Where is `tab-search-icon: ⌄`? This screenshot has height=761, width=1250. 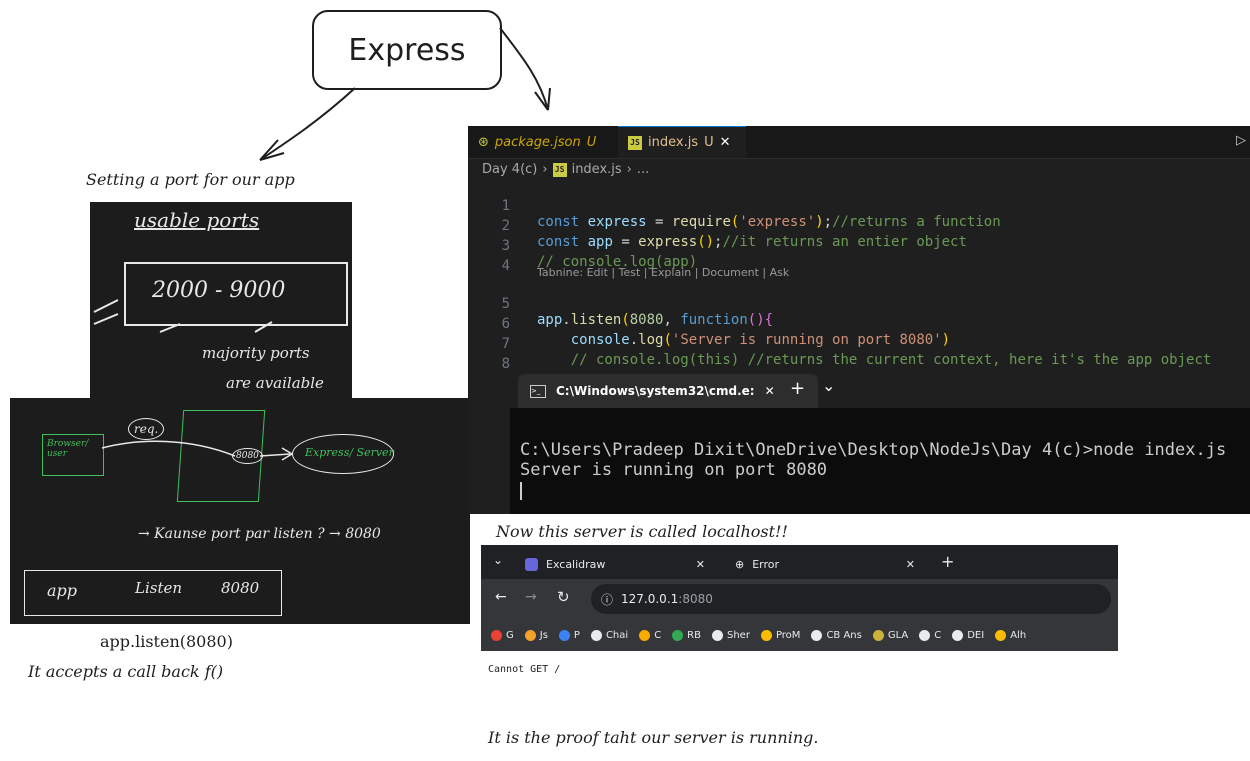 tab-search-icon: ⌄ is located at coordinates (498, 560).